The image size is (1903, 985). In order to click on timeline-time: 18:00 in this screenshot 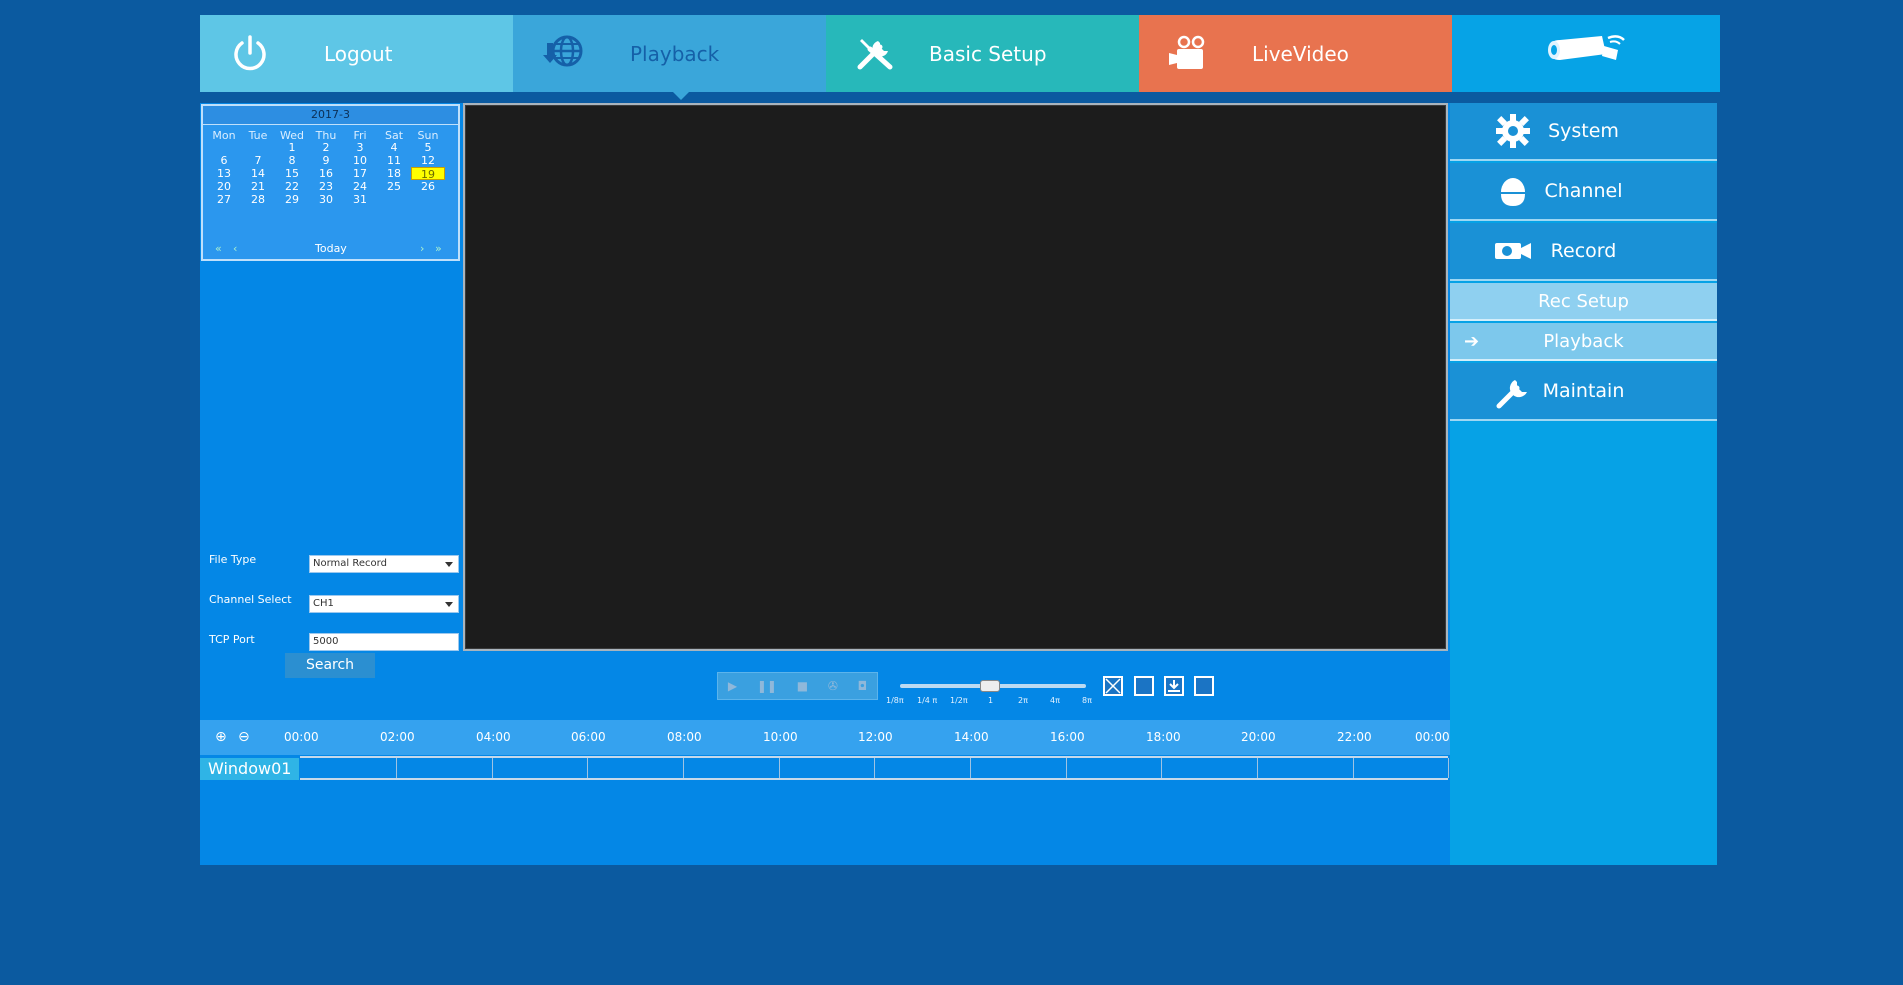, I will do `click(1163, 737)`.